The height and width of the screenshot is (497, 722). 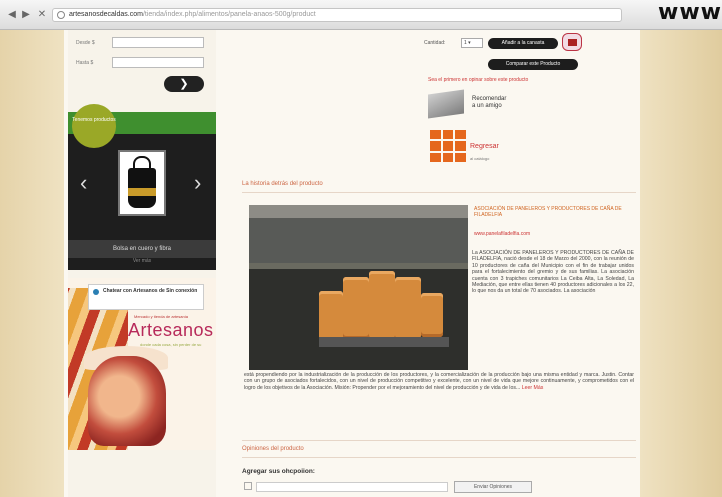 What do you see at coordinates (493, 487) in the screenshot?
I see `submit-opinion-button: Enviar Opiniones` at bounding box center [493, 487].